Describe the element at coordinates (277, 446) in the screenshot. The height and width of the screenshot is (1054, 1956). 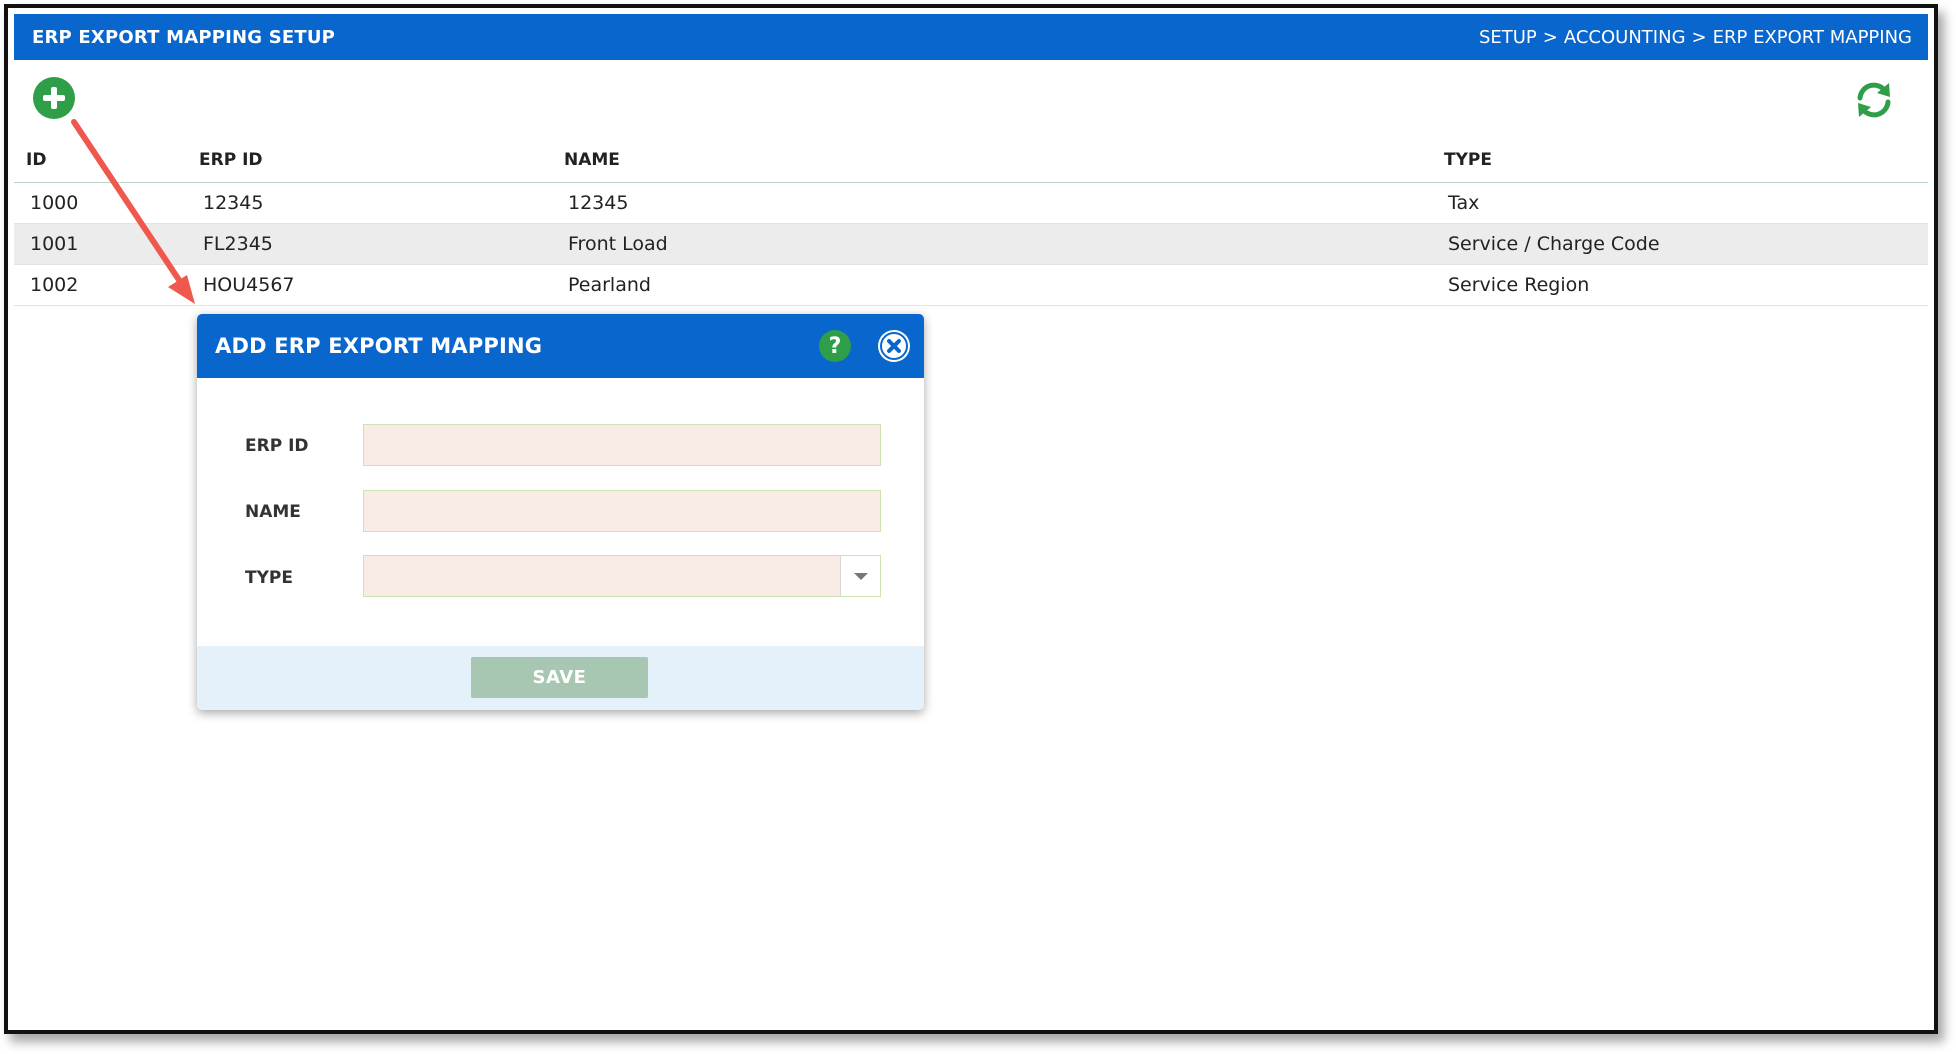
I see `erp-id-label: ERP ID` at that location.